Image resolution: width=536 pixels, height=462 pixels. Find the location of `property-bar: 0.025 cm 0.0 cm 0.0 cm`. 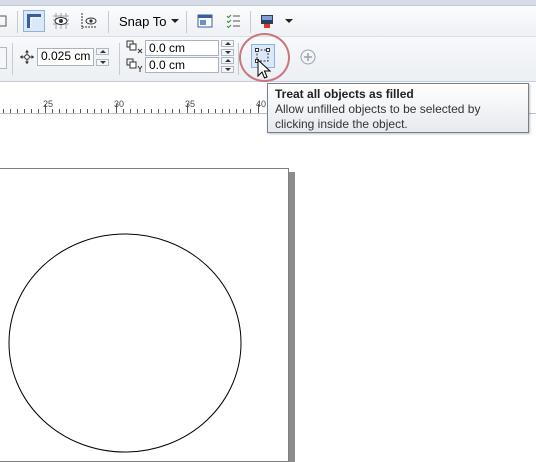

property-bar: 0.025 cm 0.0 cm 0.0 cm is located at coordinates (268, 57).